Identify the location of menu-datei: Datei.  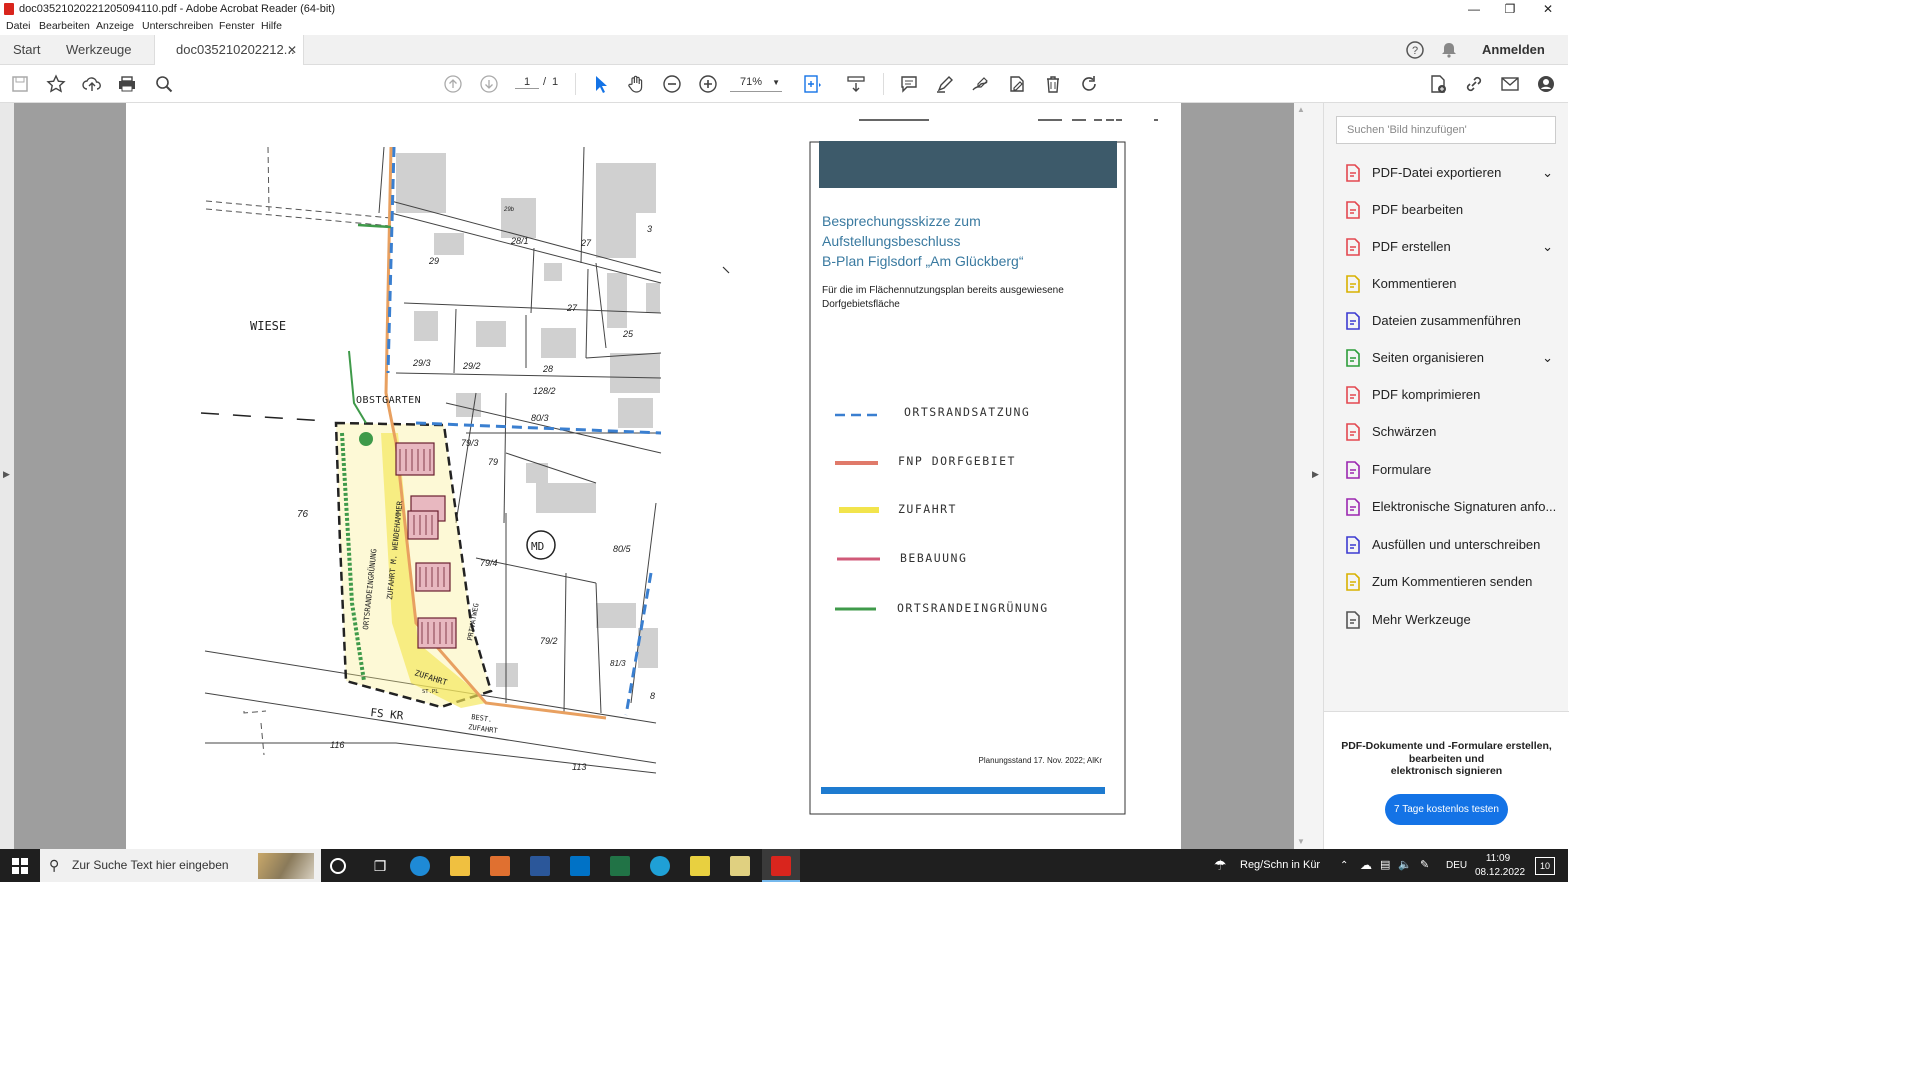
(18, 26).